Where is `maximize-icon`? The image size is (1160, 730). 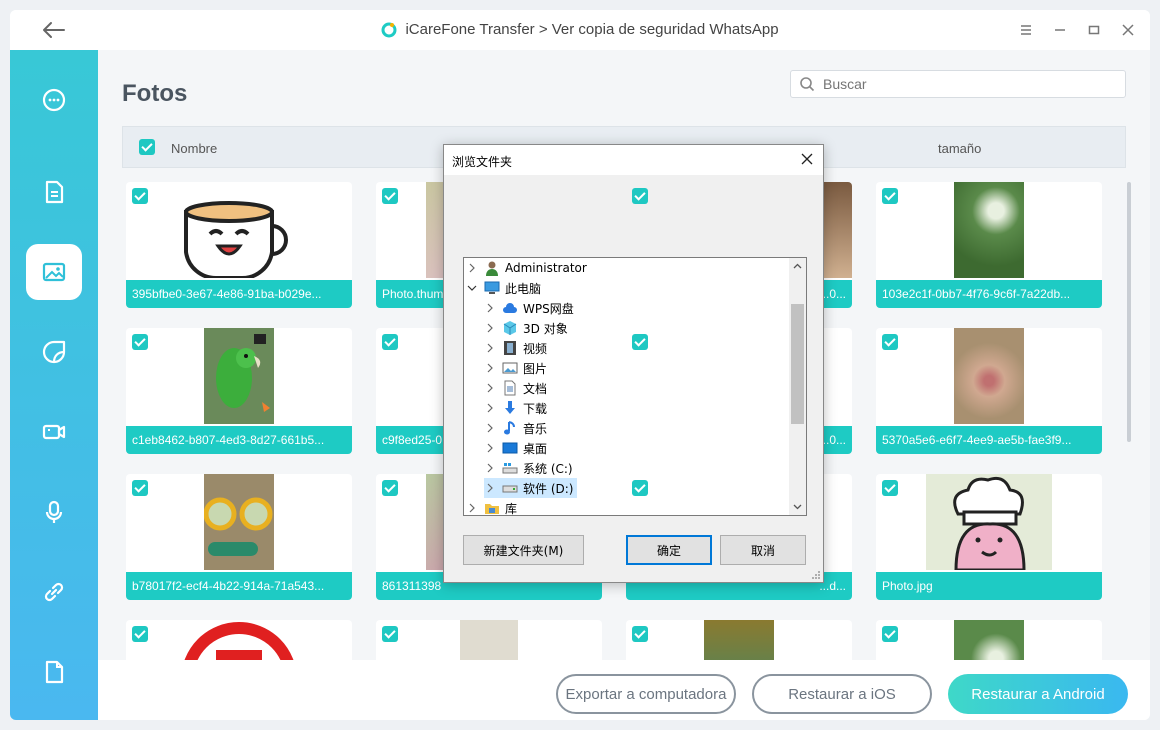
maximize-icon is located at coordinates (1094, 30).